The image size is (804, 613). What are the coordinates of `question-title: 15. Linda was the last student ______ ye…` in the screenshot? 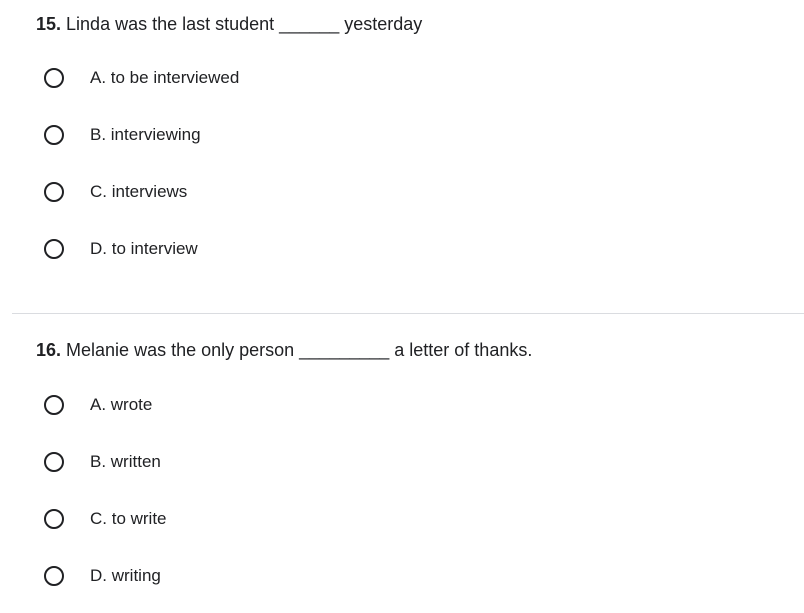 It's located at (229, 24).